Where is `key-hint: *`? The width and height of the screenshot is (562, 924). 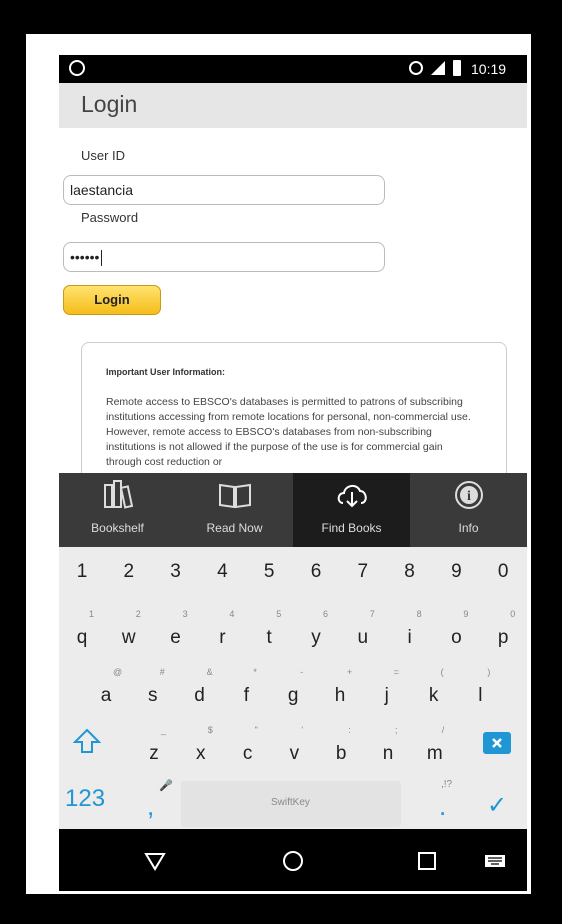
key-hint: * is located at coordinates (255, 672).